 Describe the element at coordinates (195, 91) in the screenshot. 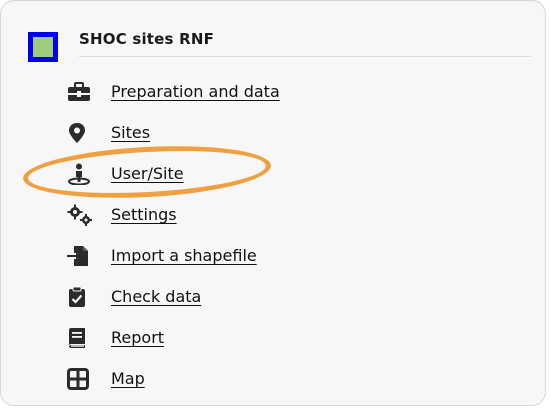

I see `menu-label-preparation: Preparation and data` at that location.